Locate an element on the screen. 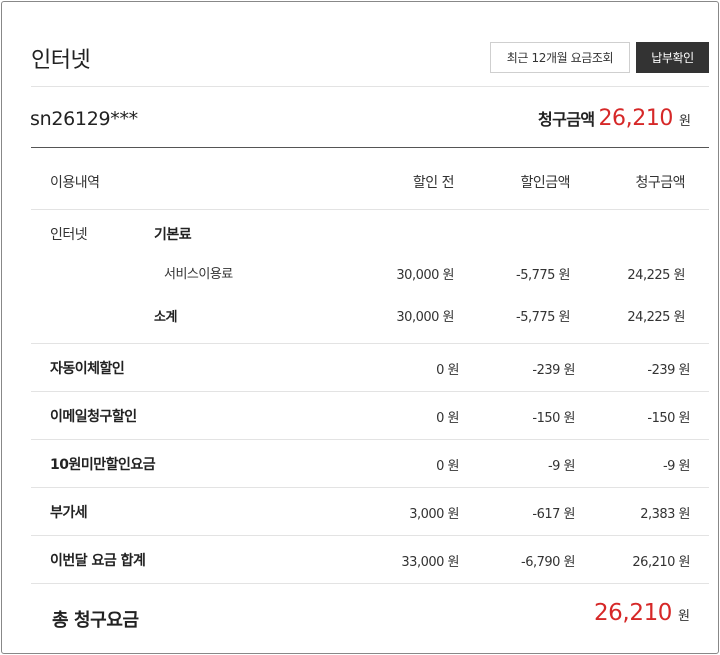 Image resolution: width=720 pixels, height=655 pixels. group-label-internet: 인터넷 is located at coordinates (69, 235).